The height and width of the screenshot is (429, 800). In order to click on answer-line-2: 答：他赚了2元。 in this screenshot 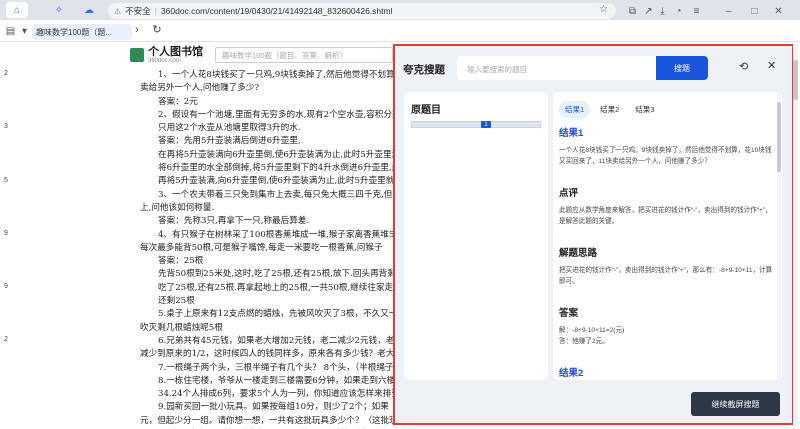, I will do `click(584, 341)`.